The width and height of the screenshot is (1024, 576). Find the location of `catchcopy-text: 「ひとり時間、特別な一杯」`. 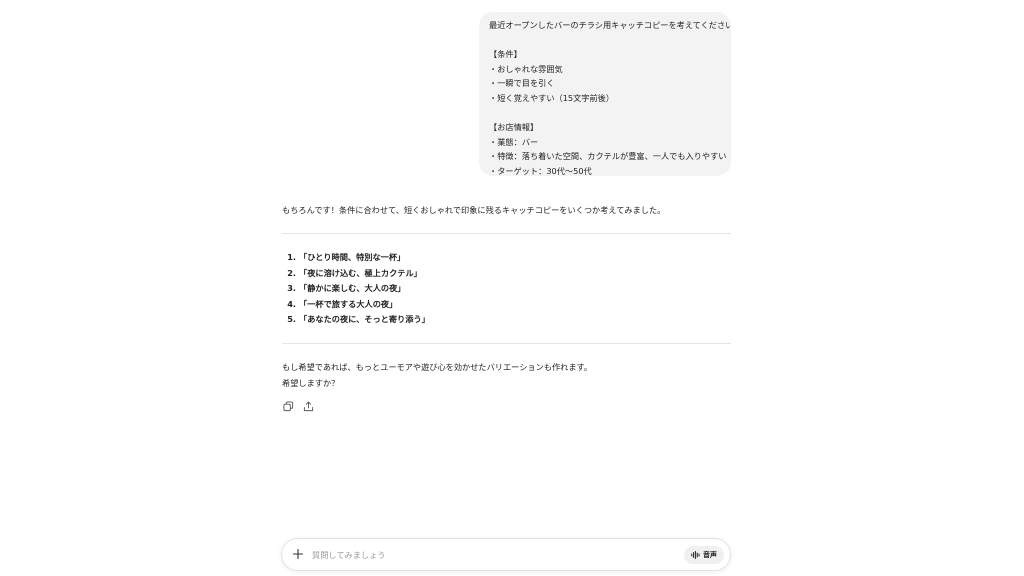

catchcopy-text: 「ひとり時間、特別な一杯」 is located at coordinates (352, 257).